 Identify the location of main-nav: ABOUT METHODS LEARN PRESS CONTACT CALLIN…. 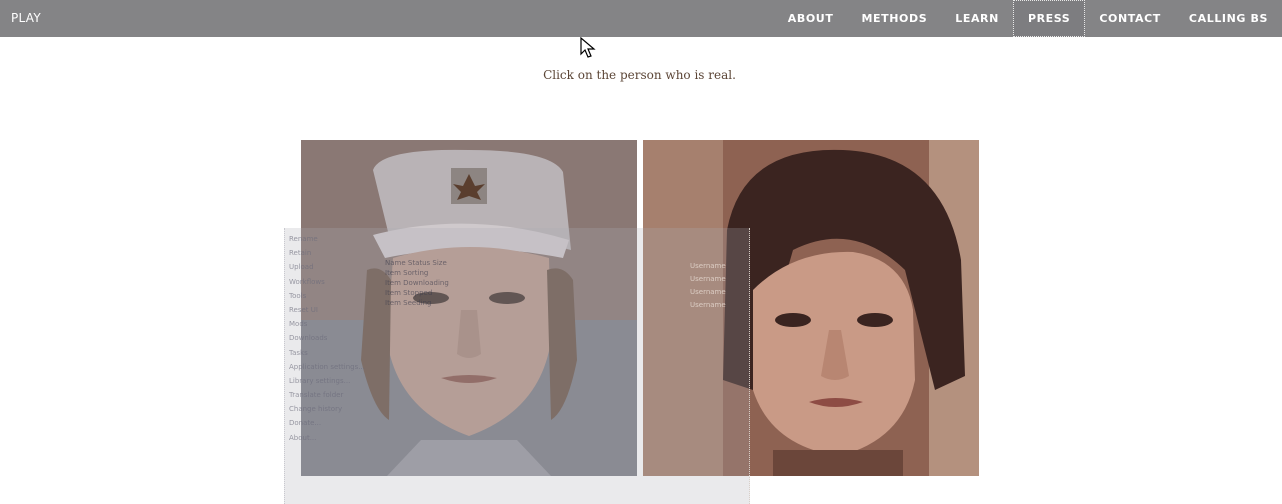
(1028, 18).